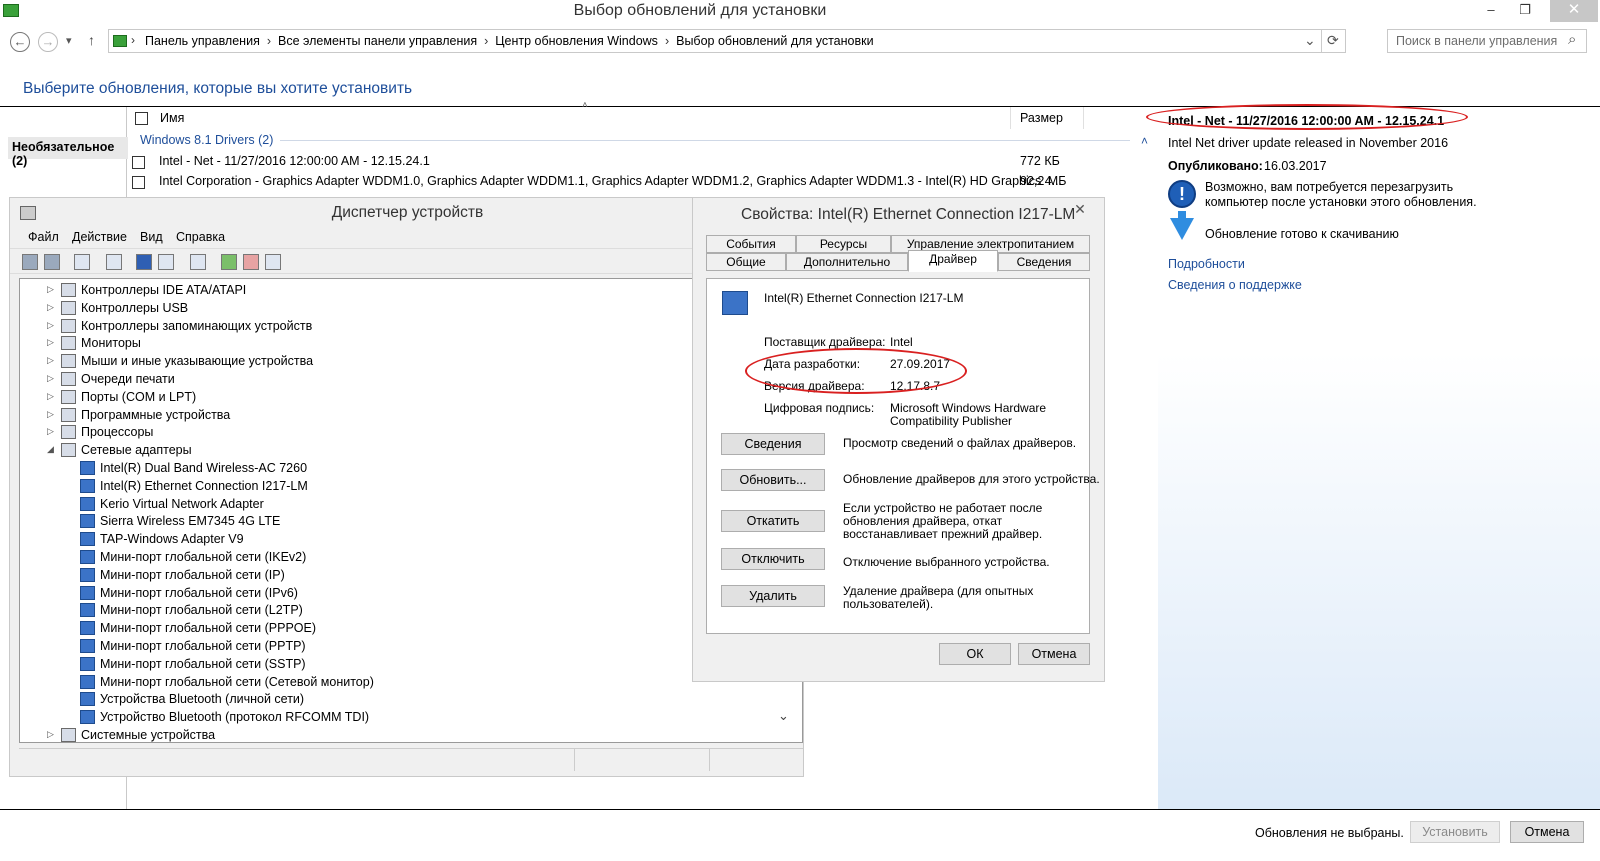  Describe the element at coordinates (251, 262) in the screenshot. I see `uninstall-icon` at that location.